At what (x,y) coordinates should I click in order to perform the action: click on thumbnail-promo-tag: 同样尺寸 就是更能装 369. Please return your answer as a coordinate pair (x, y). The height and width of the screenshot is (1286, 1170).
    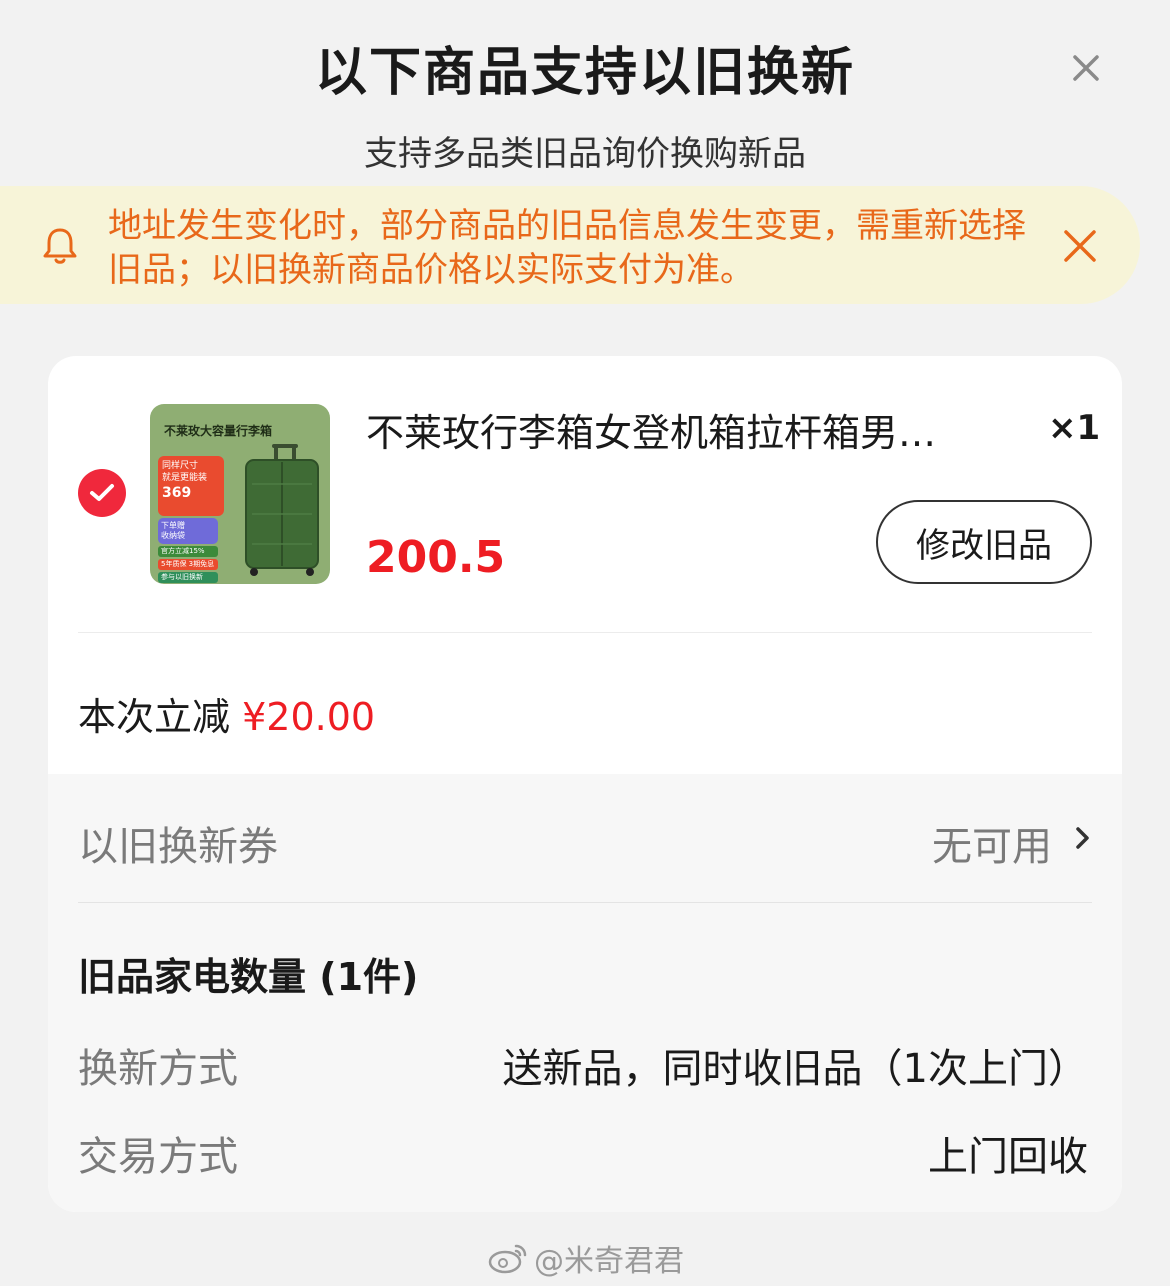
    Looking at the image, I should click on (191, 486).